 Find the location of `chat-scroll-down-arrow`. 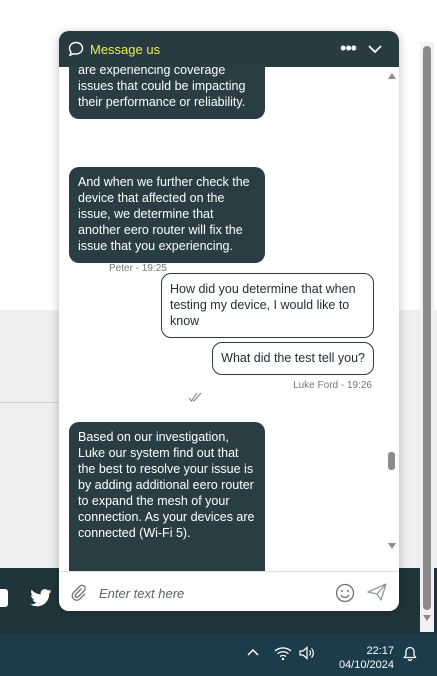

chat-scroll-down-arrow is located at coordinates (392, 546).